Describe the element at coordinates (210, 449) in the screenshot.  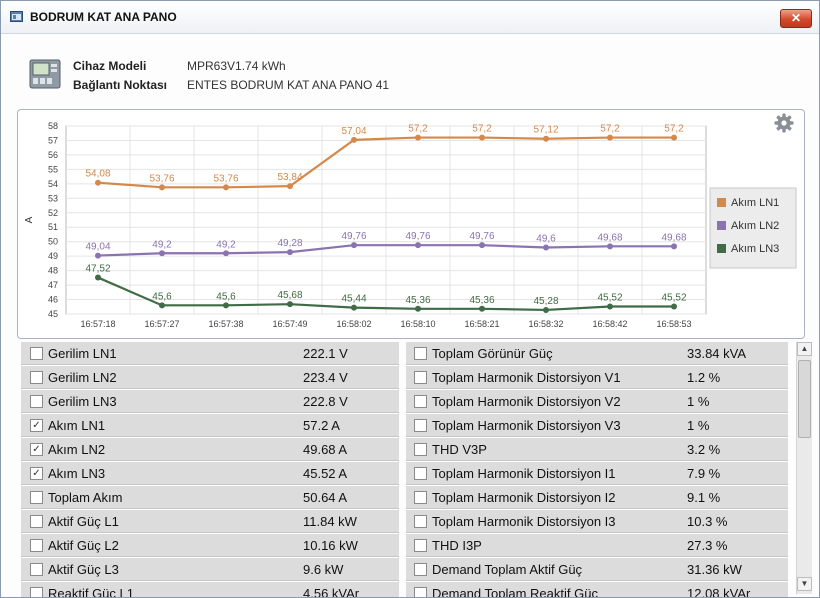
I see `grid-row: ✓ Akım LN2 49.68 A` at that location.